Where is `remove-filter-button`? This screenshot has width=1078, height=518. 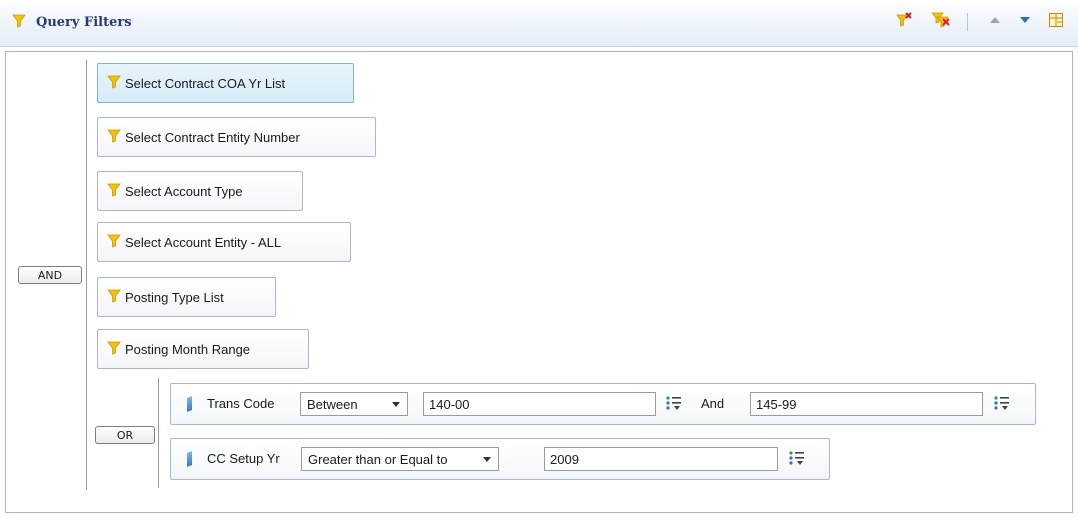 remove-filter-button is located at coordinates (904, 21).